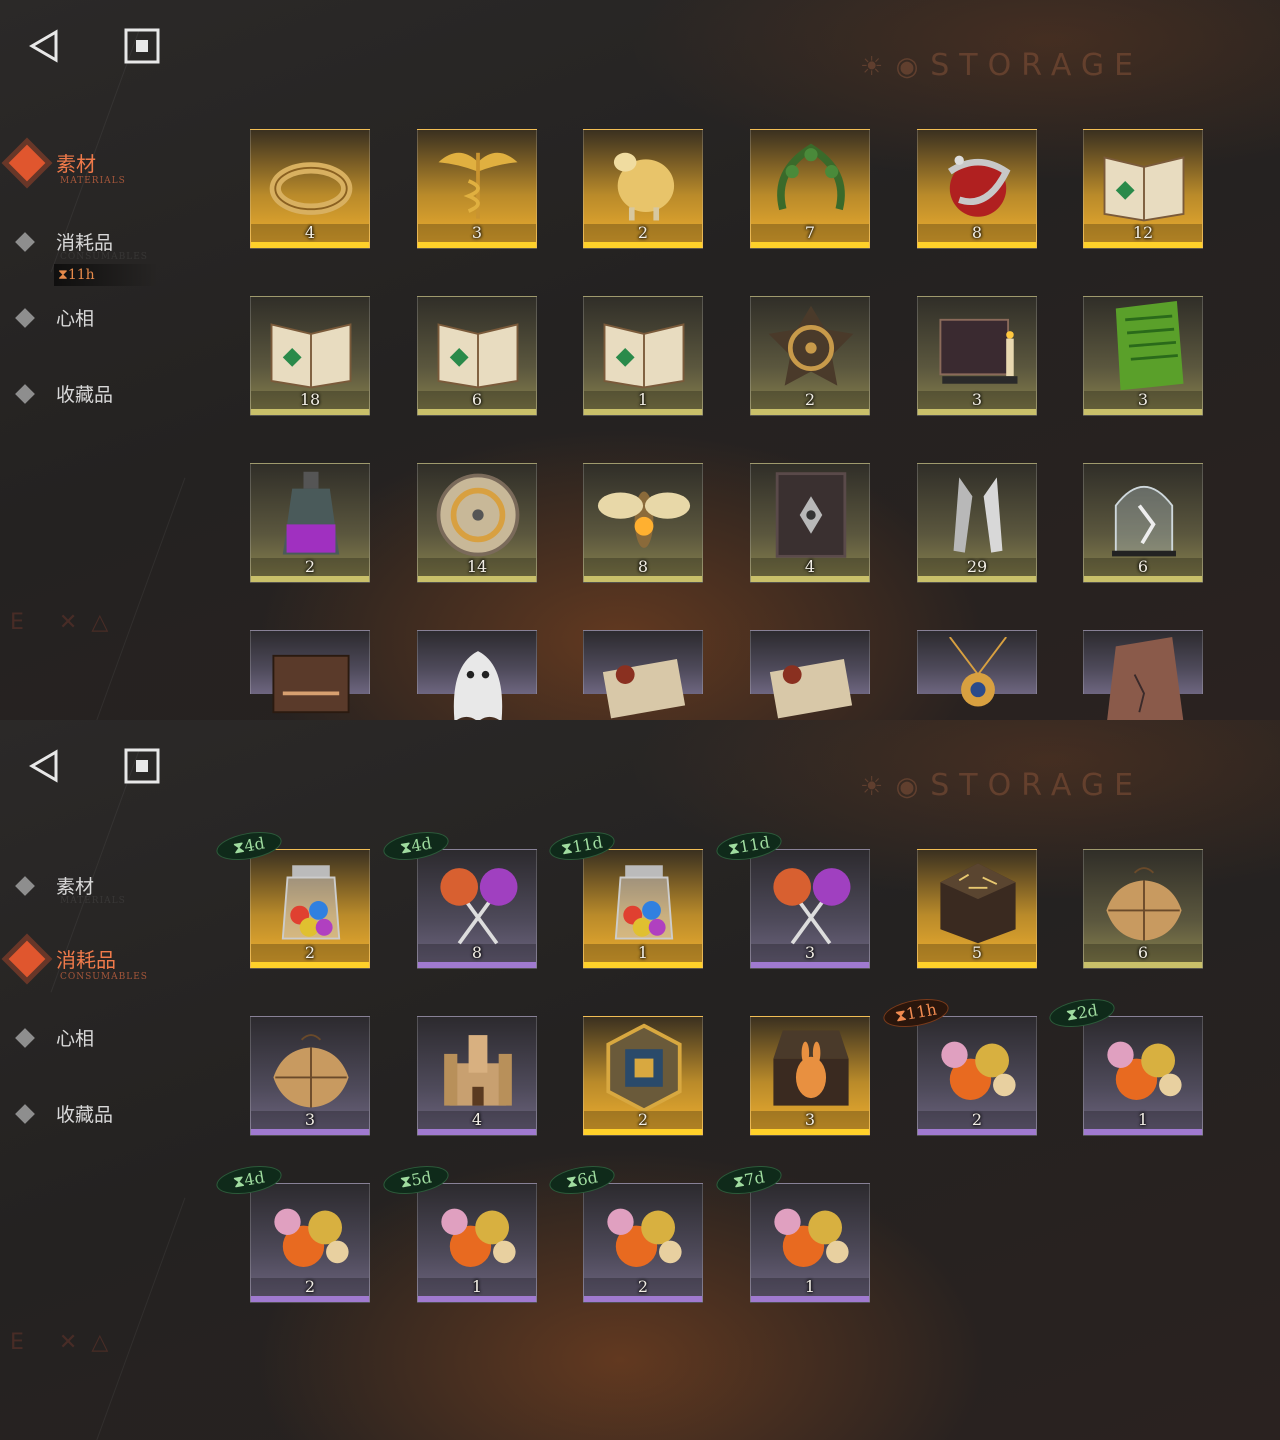 The height and width of the screenshot is (1440, 1280). I want to click on tablet-icon, so click(1149, 346).